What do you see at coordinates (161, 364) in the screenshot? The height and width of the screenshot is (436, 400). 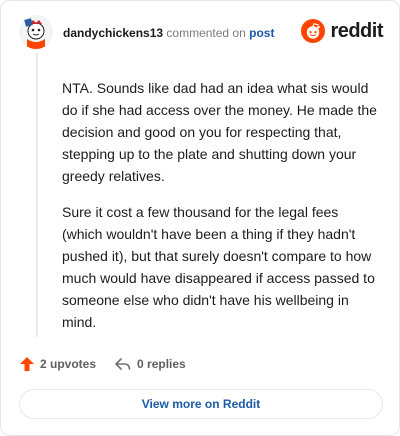 I see `reply-count: 0 replies` at bounding box center [161, 364].